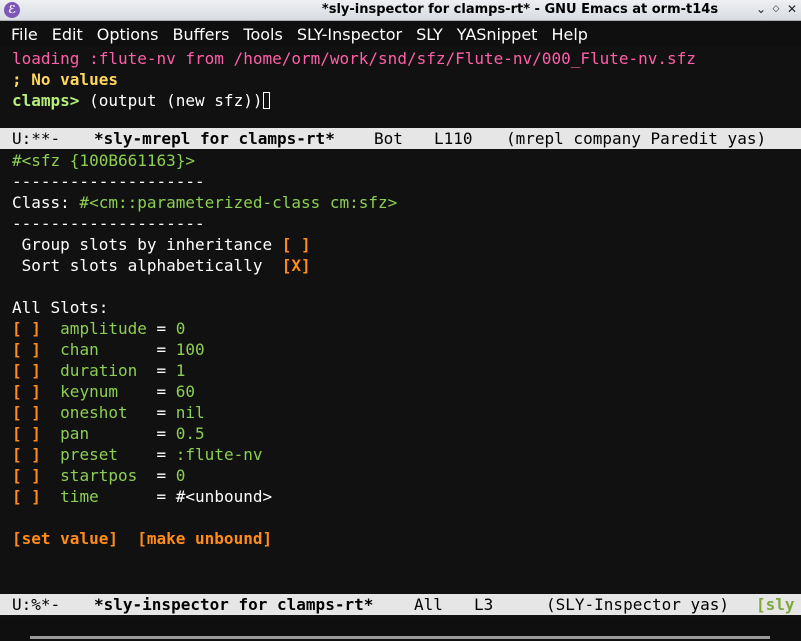 The width and height of the screenshot is (801, 641). Describe the element at coordinates (103, 475) in the screenshot. I see `slot-name: startpos` at that location.